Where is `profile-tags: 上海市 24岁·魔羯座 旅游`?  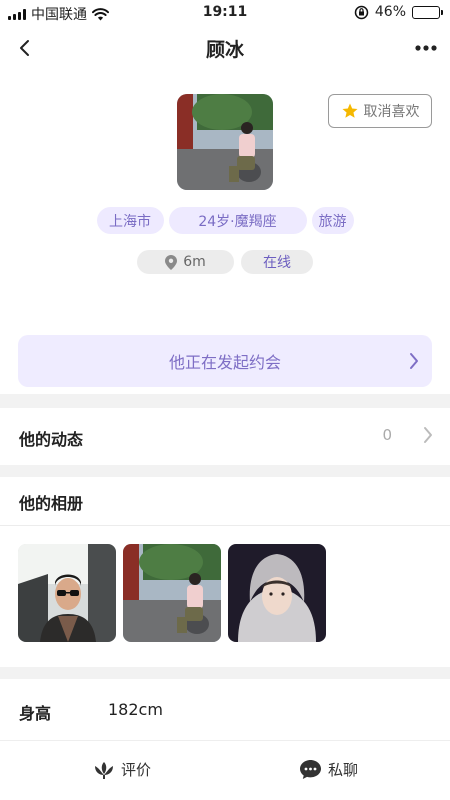 profile-tags: 上海市 24岁·魔羯座 旅游 is located at coordinates (225, 220).